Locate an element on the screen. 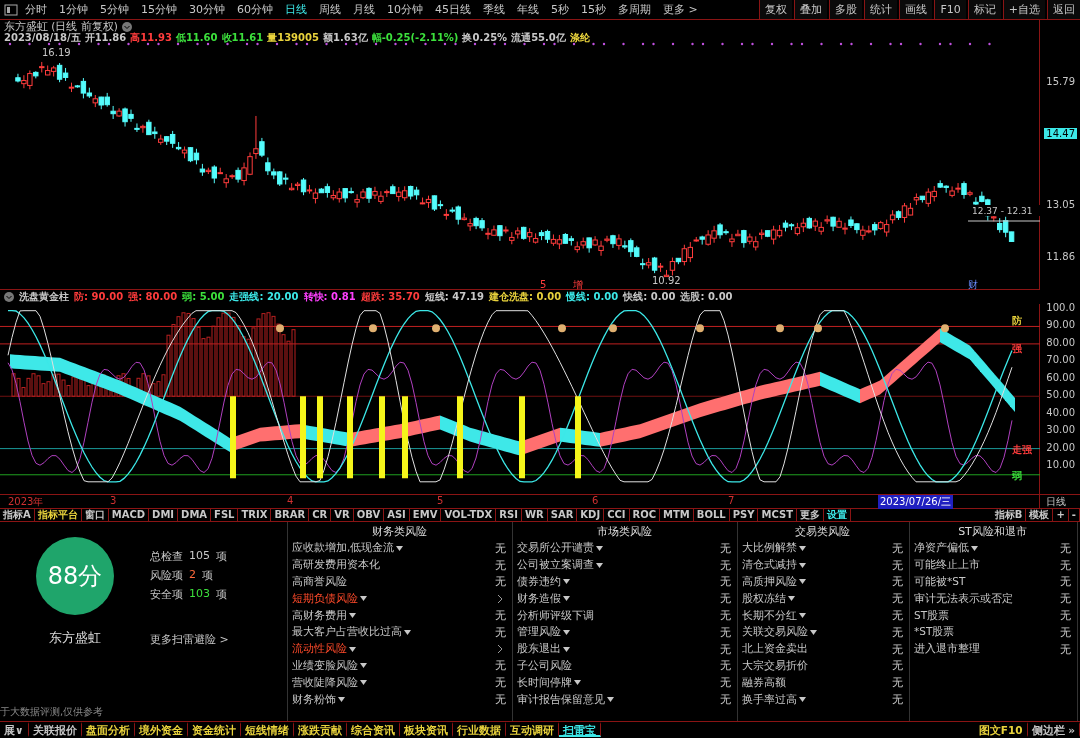 This screenshot has width=1080, height=738. period-tab: 60分钟 is located at coordinates (255, 9).